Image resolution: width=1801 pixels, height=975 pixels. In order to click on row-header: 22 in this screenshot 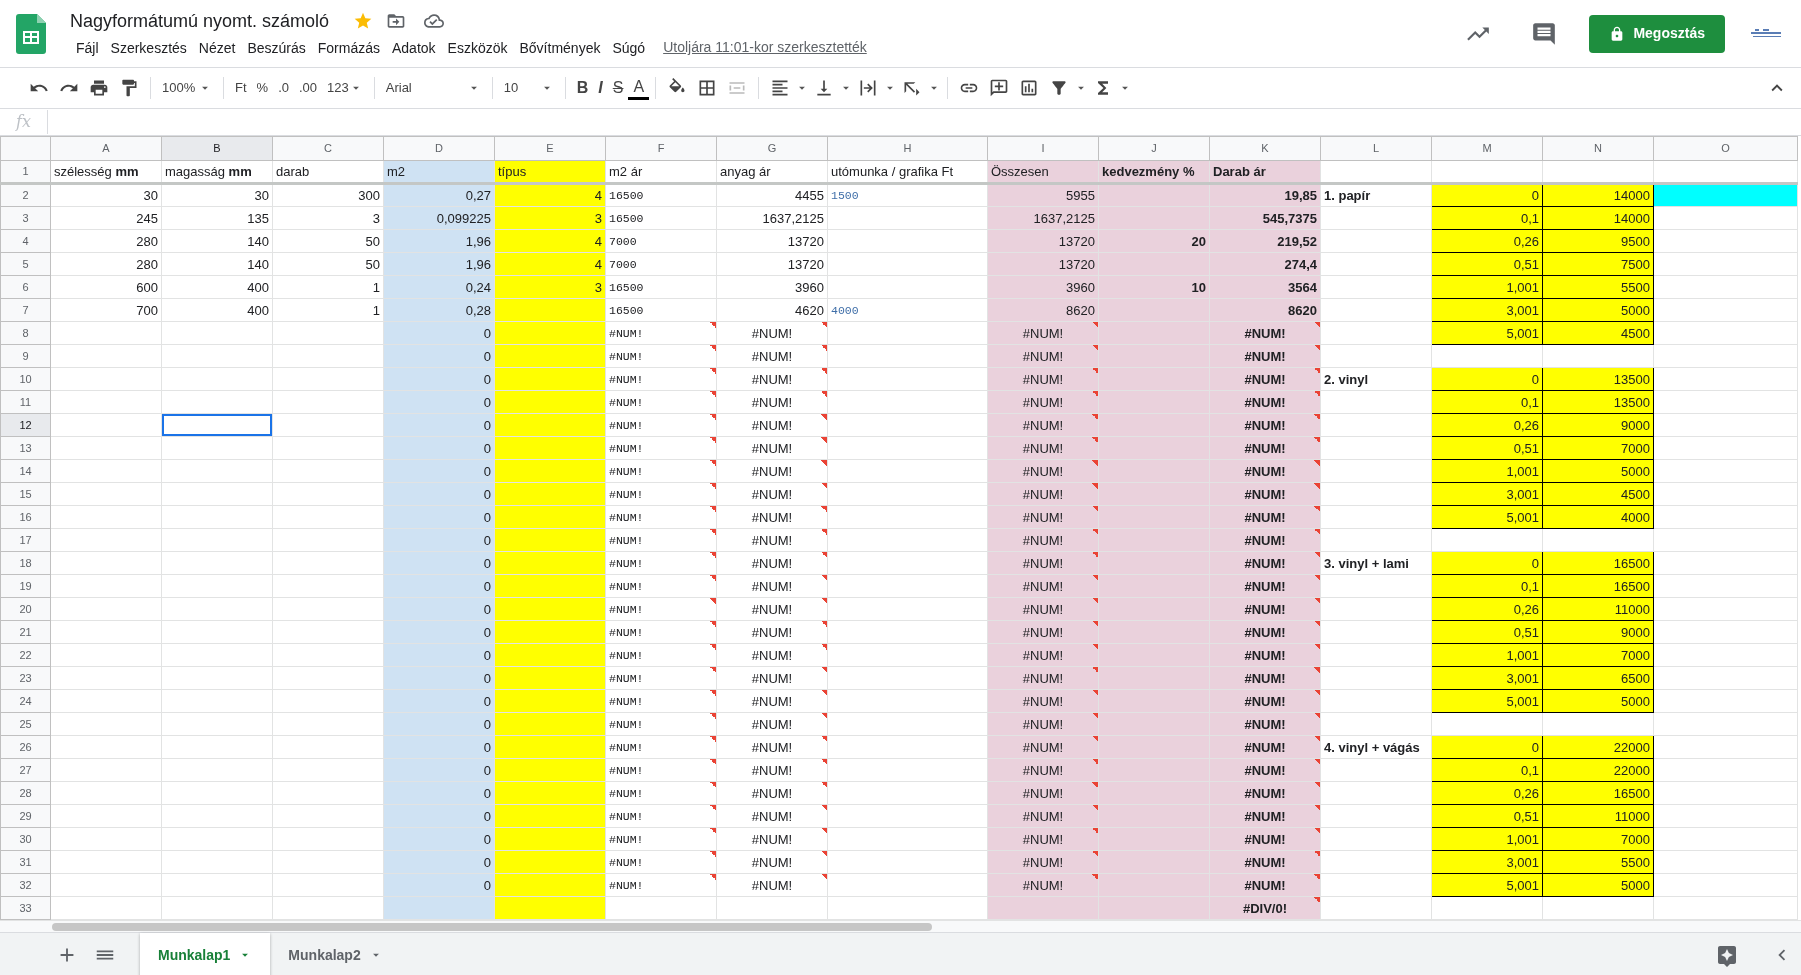, I will do `click(25, 655)`.